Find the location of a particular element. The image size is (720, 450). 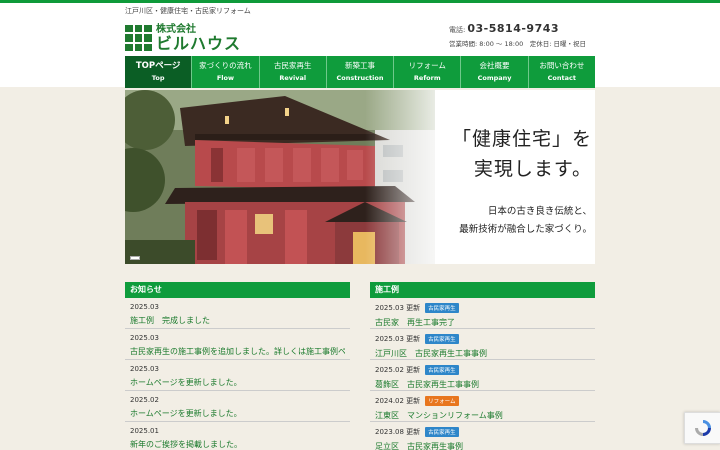

list-item: 2025.03 更新 古民家再生 江戸川区 古民家再生工事事例 is located at coordinates (482, 344).